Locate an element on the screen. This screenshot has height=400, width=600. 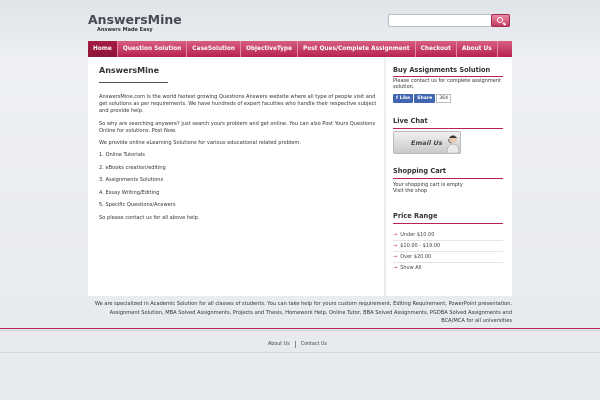
facebook-like-button: f Like is located at coordinates (403, 98).